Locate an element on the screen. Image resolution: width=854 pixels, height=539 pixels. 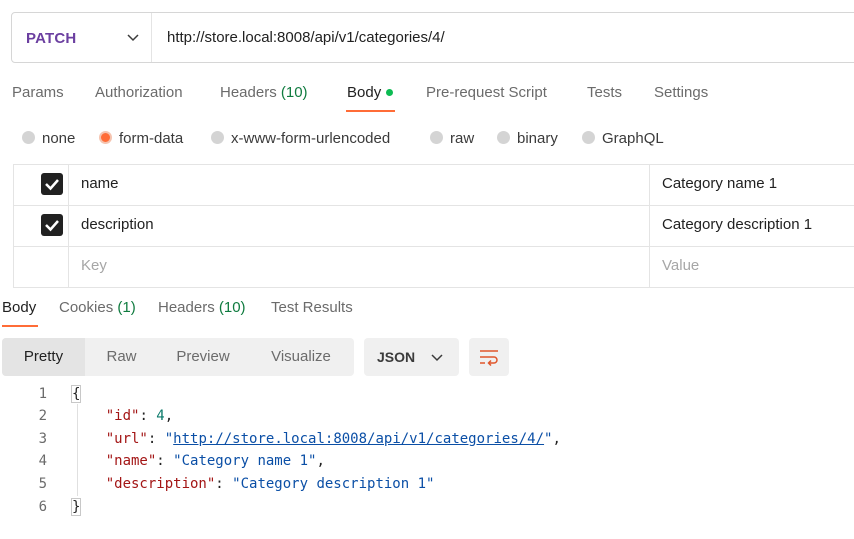
radio-label: GraphQL is located at coordinates (633, 138).